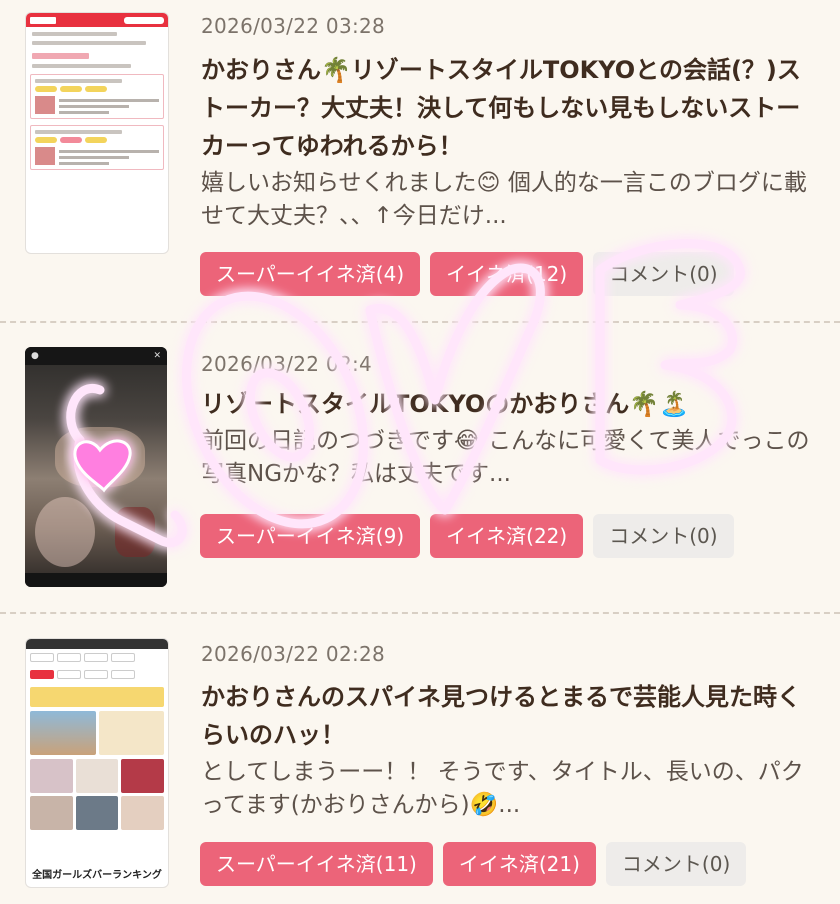 This screenshot has width=840, height=904. Describe the element at coordinates (287, 364) in the screenshot. I see `post-date: 2026/03/22 02:4` at that location.